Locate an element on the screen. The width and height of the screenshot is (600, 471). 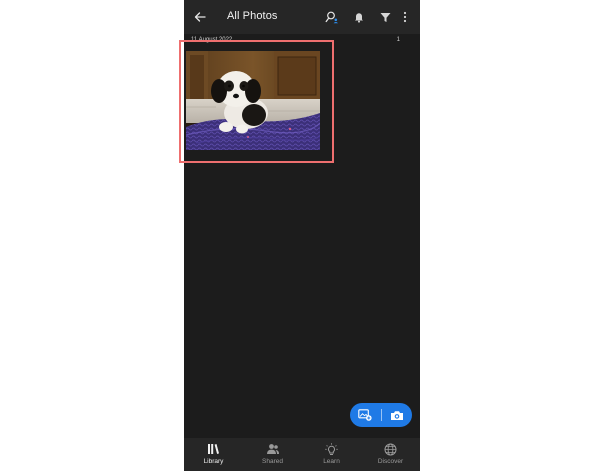
puppy-photo is located at coordinates (253, 100).